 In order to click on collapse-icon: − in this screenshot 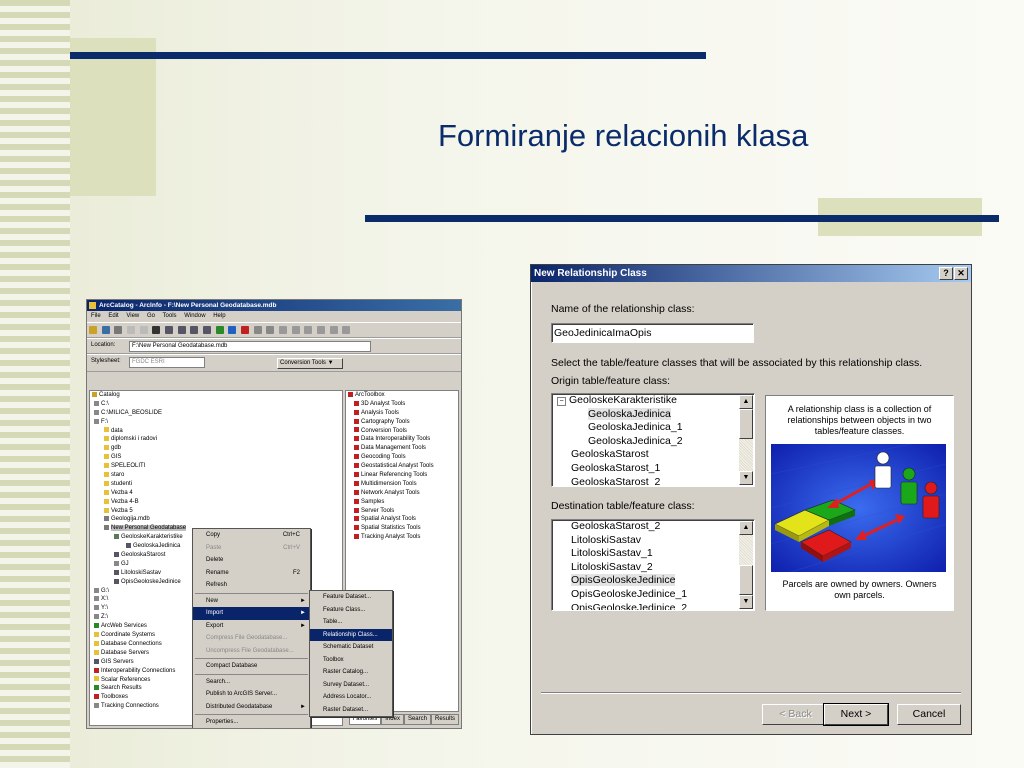, I will do `click(561, 401)`.